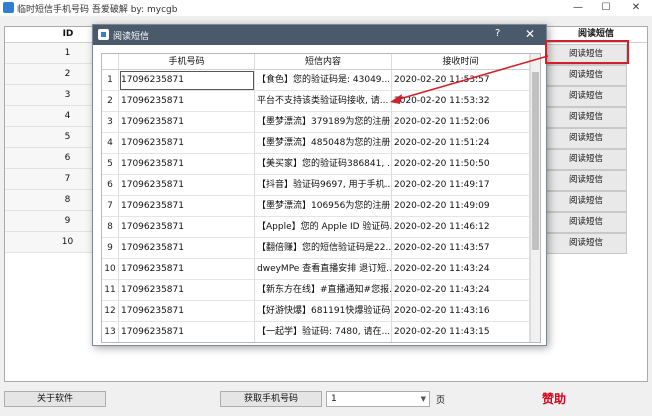 This screenshot has height=416, width=652. What do you see at coordinates (110, 143) in the screenshot?
I see `row-number: 4` at bounding box center [110, 143].